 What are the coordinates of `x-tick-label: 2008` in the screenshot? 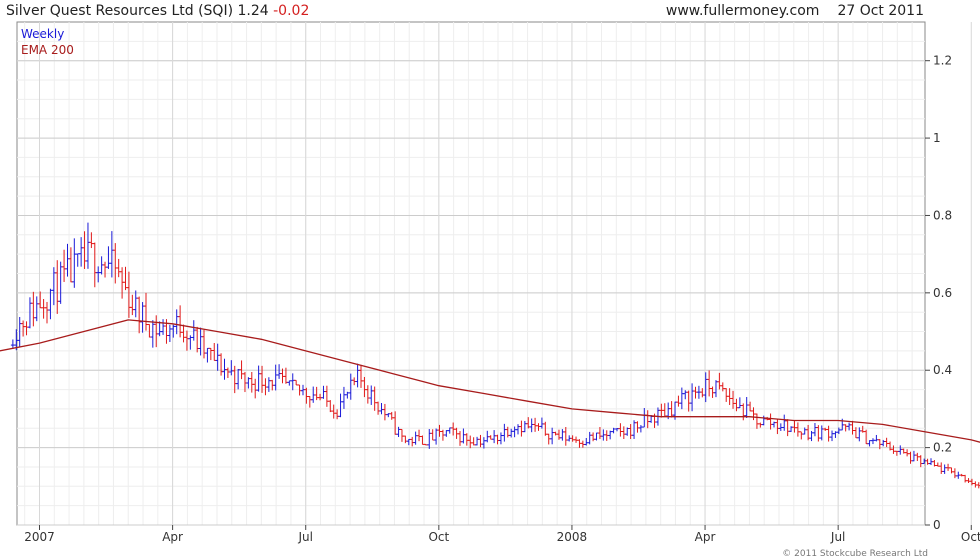 It's located at (572, 537).